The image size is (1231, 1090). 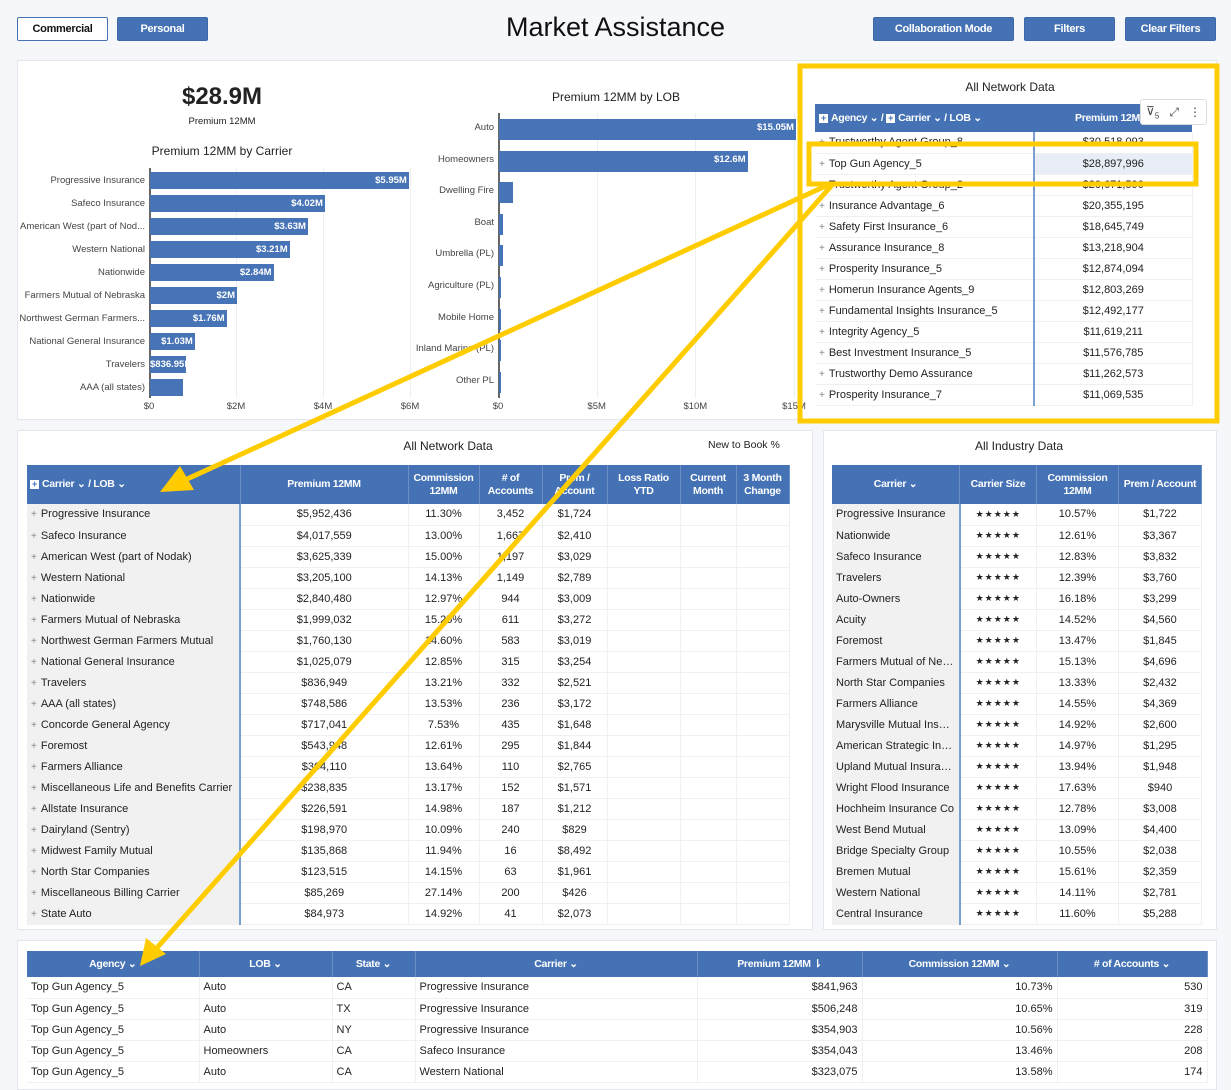 What do you see at coordinates (763, 484) in the screenshot?
I see `three-month-change-header: 3 Month Change` at bounding box center [763, 484].